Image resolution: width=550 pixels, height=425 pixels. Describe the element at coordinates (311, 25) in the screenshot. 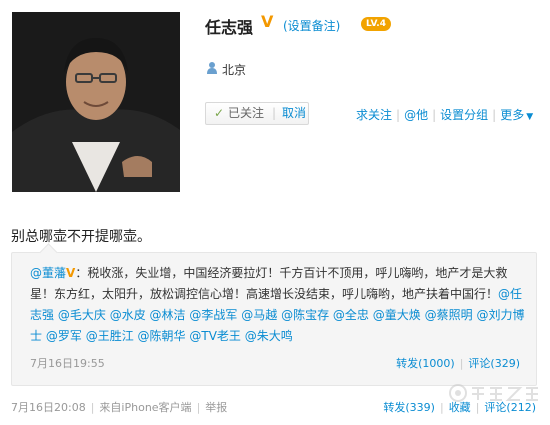

I see `set-remark-link: (设置备注)` at that location.